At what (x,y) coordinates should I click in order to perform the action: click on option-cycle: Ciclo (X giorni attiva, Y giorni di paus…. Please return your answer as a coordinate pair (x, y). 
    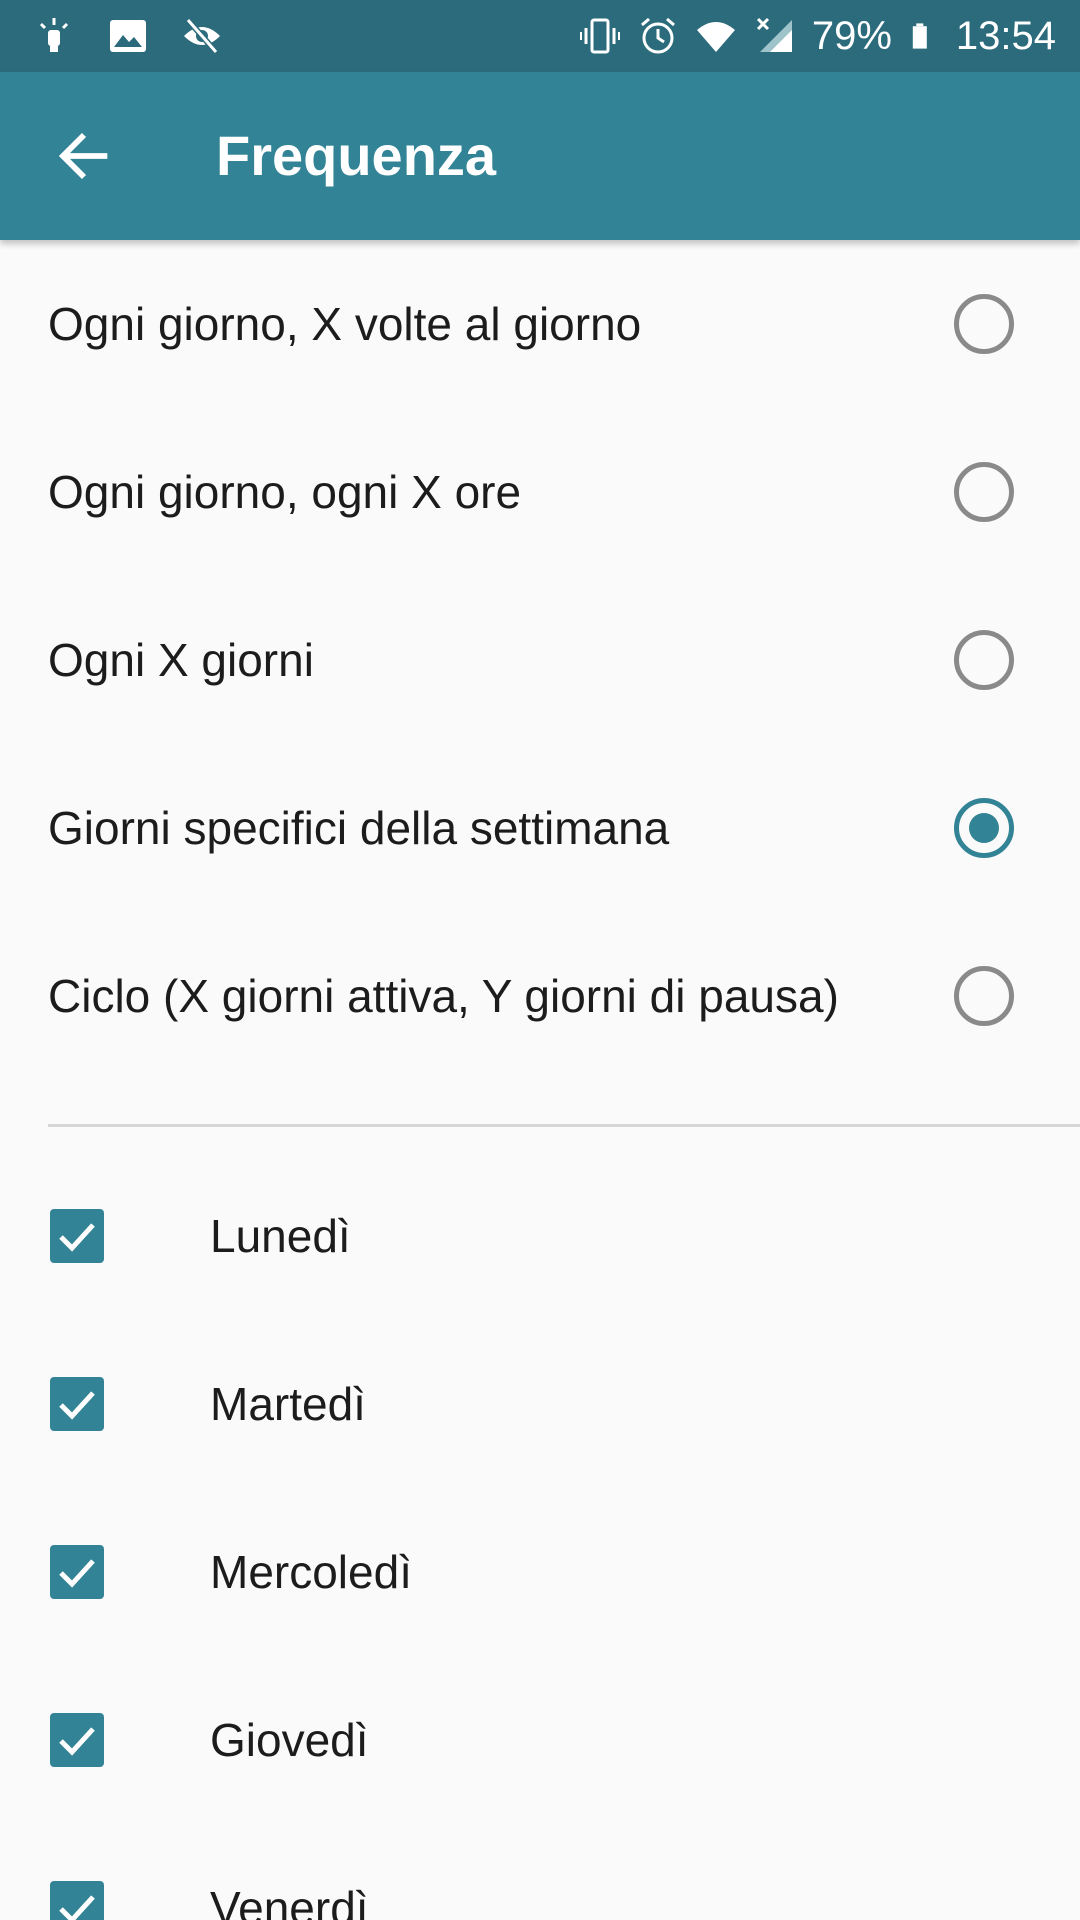
    Looking at the image, I should click on (540, 996).